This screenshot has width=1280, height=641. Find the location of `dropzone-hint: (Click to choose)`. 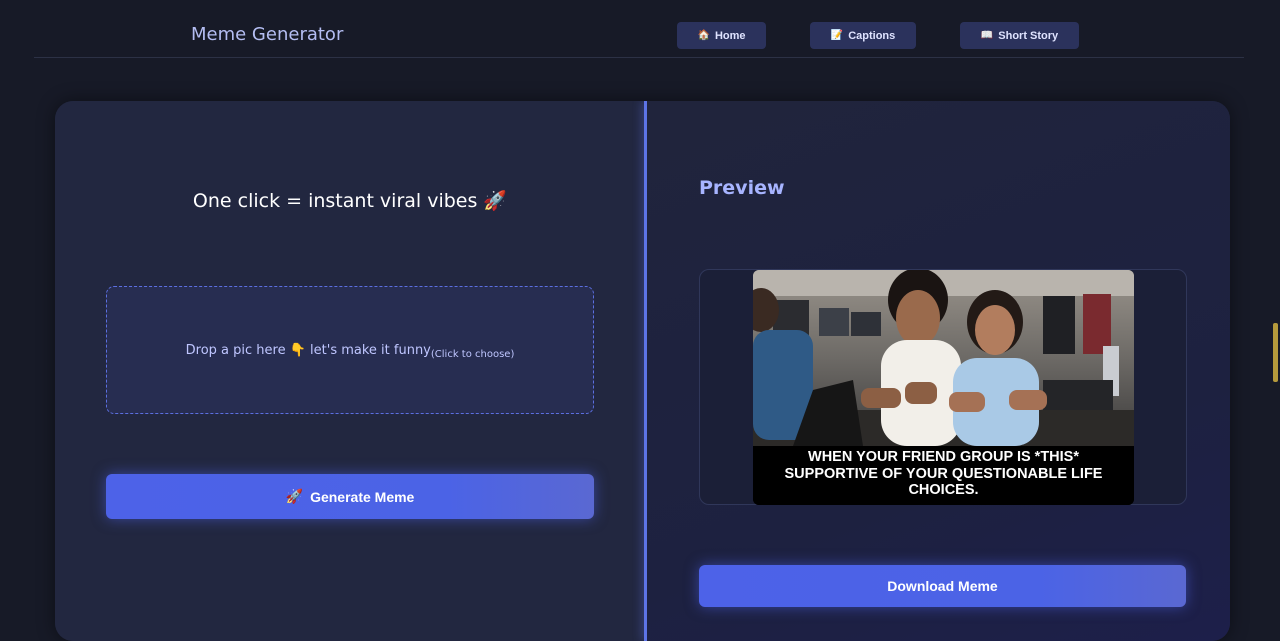

dropzone-hint: (Click to choose) is located at coordinates (472, 354).